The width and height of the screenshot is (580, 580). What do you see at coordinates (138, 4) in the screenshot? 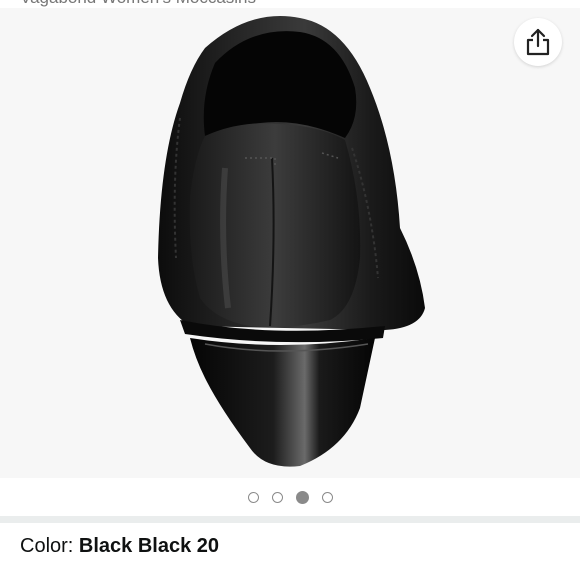
I see `product-title: Vagabond Women's Moccasins` at bounding box center [138, 4].